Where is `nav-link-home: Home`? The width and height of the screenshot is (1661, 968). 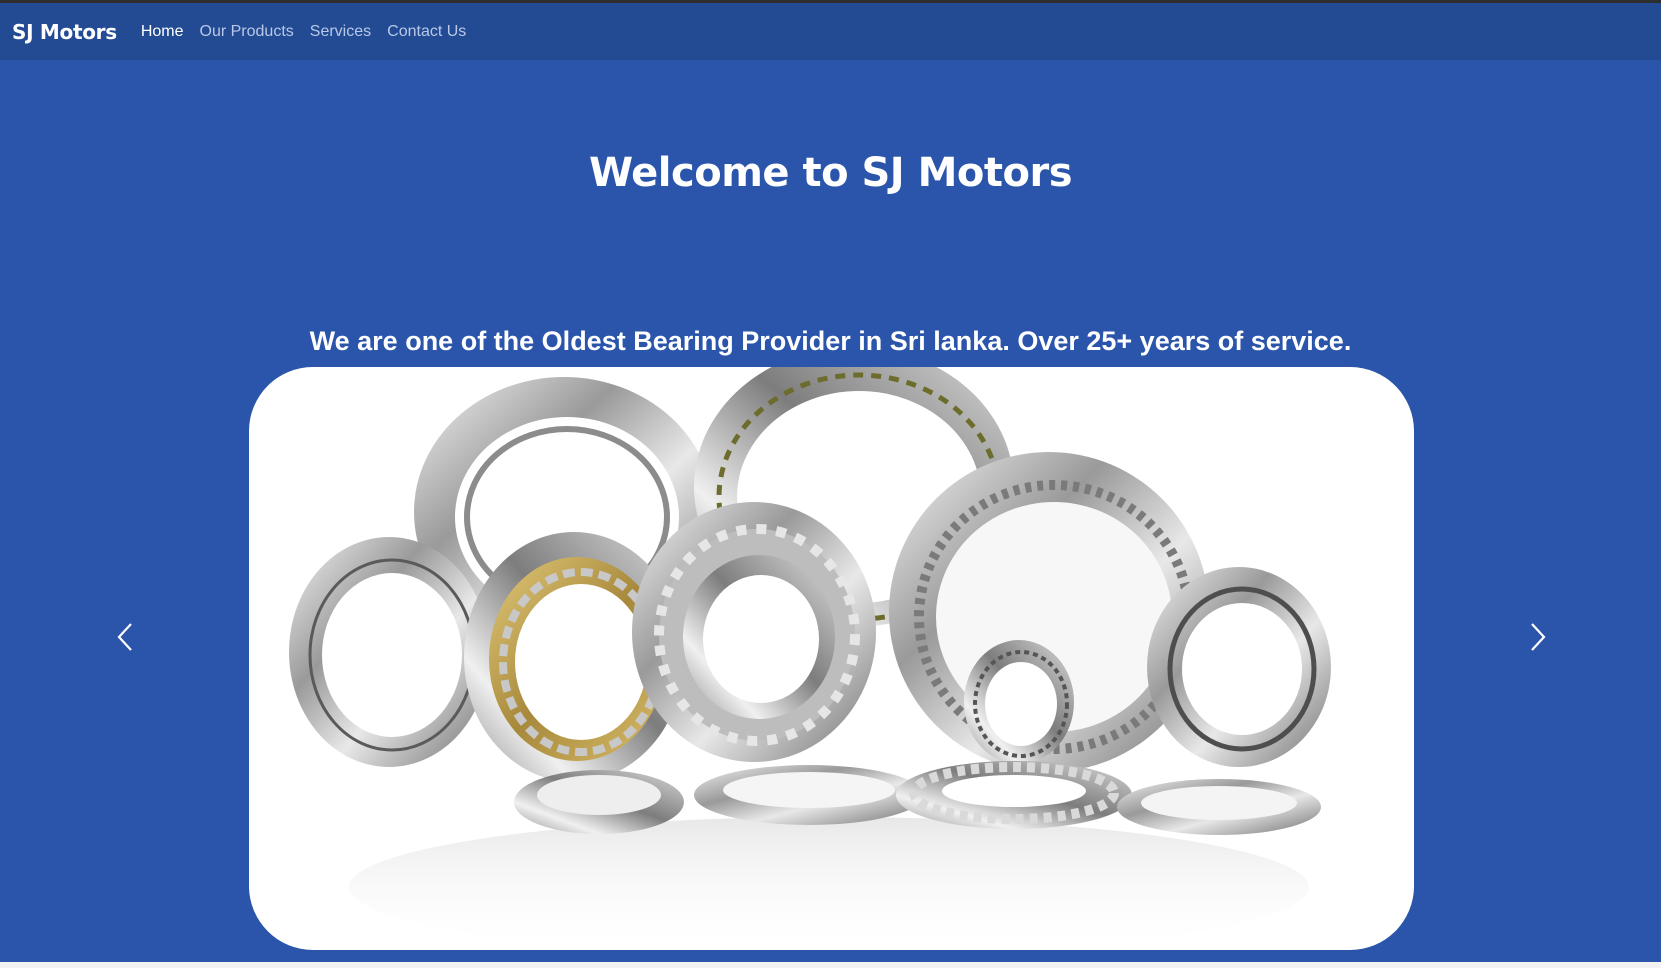
nav-link-home: Home is located at coordinates (162, 32).